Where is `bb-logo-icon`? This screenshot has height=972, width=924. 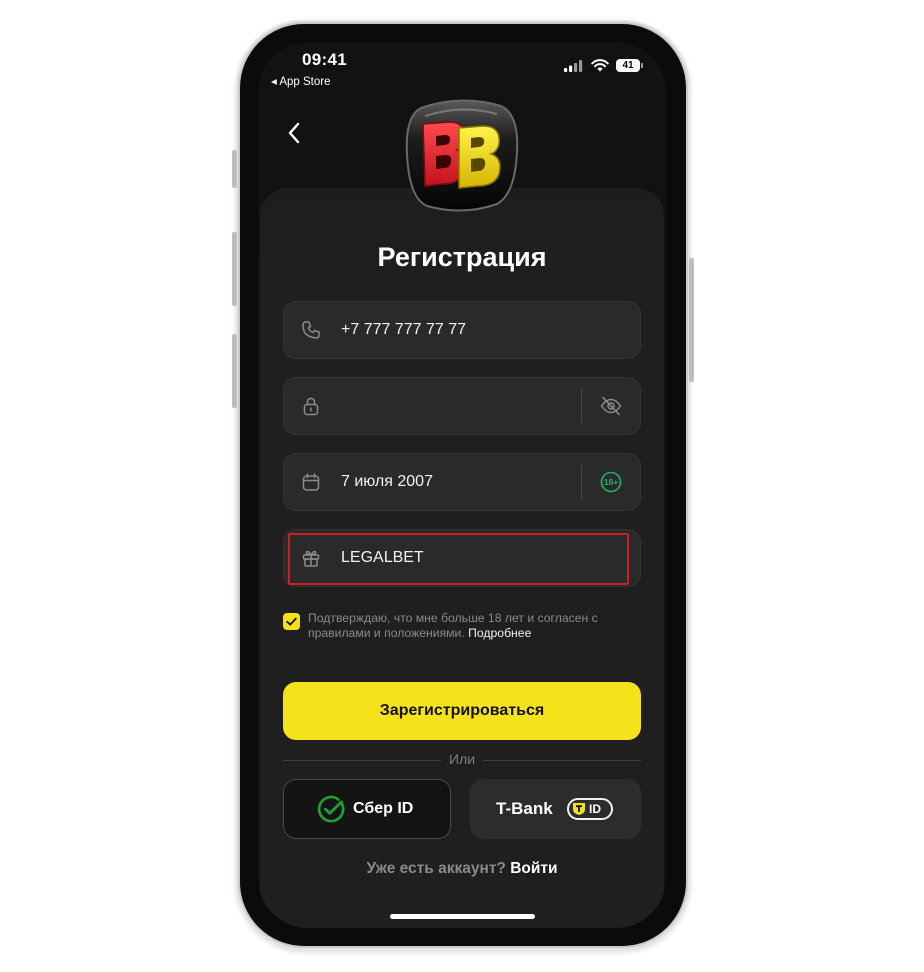 bb-logo-icon is located at coordinates (462, 155).